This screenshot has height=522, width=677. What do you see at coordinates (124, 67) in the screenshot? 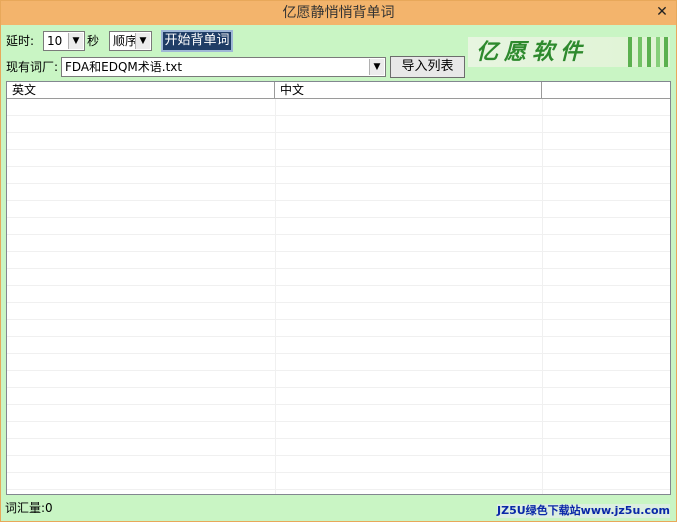
I see `wordlist-value: FDA和EDQM术语.txt` at bounding box center [124, 67].